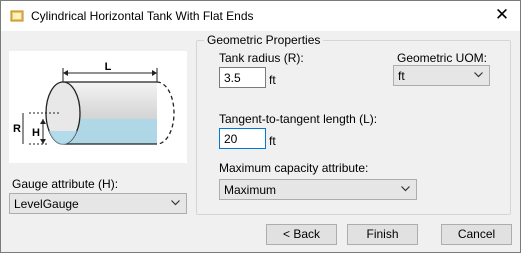  Describe the element at coordinates (401, 76) in the screenshot. I see `geometric-uom-value: ft` at that location.